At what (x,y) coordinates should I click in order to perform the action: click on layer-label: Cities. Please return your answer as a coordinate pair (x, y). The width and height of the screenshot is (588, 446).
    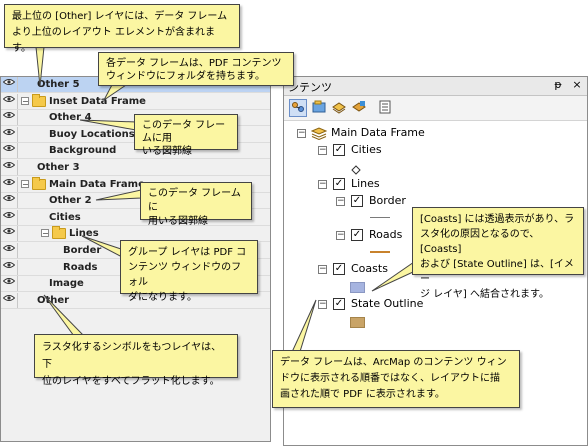
    Looking at the image, I should click on (366, 149).